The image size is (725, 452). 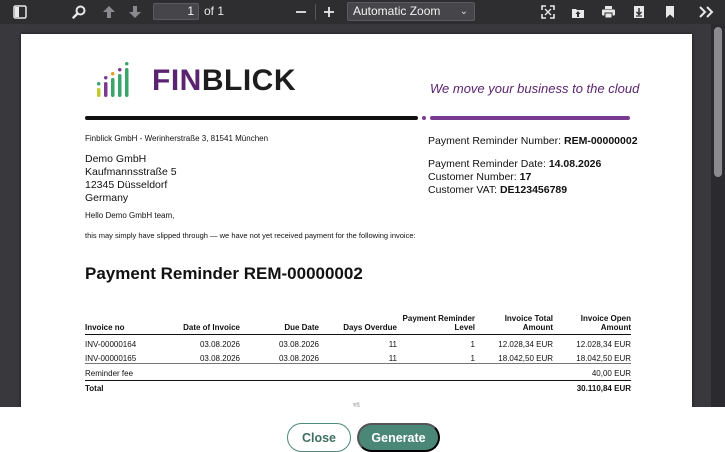 What do you see at coordinates (131, 172) in the screenshot?
I see `recipient-street: Kaufmannsstraße 5` at bounding box center [131, 172].